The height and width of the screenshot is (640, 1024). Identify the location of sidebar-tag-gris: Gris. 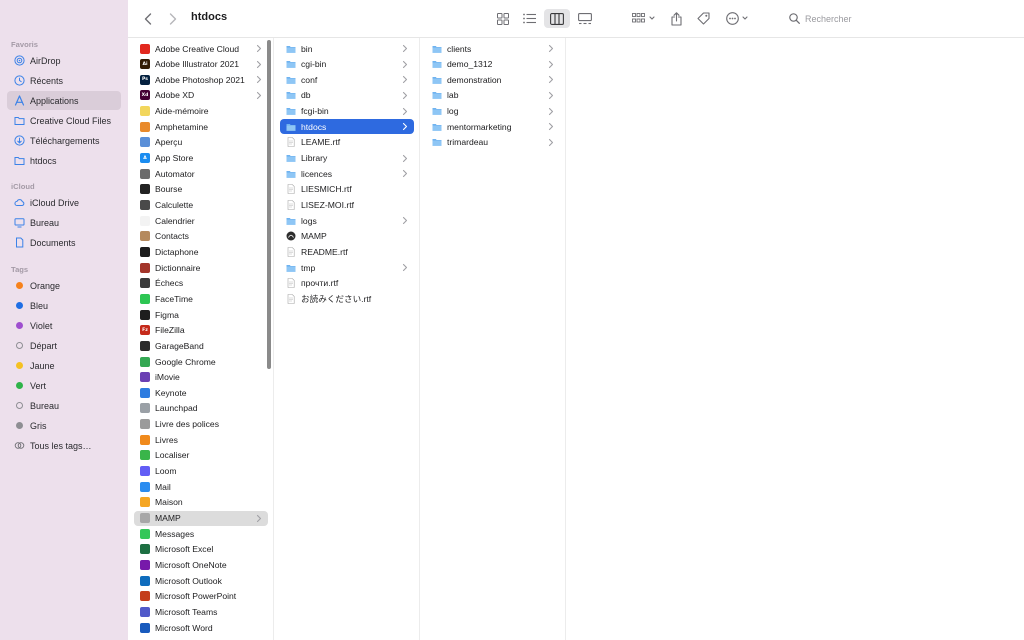
(64, 425).